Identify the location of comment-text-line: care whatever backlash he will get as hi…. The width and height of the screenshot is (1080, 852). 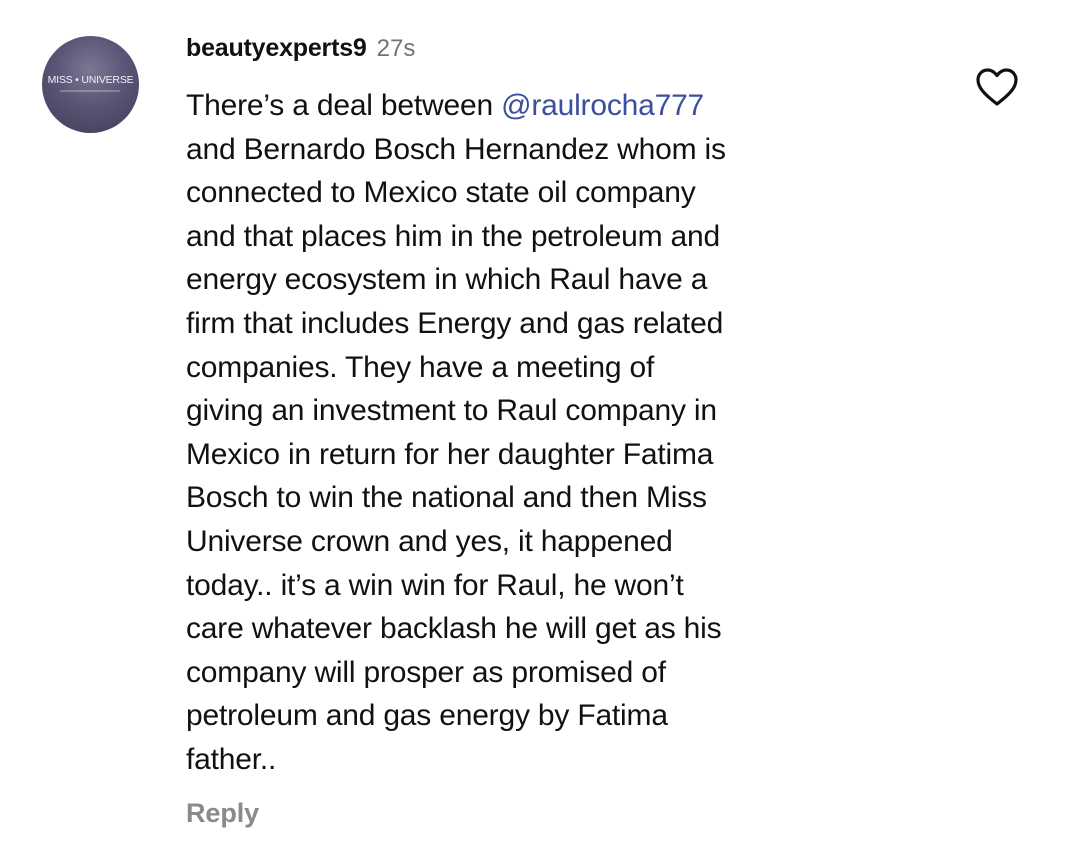
(551, 629).